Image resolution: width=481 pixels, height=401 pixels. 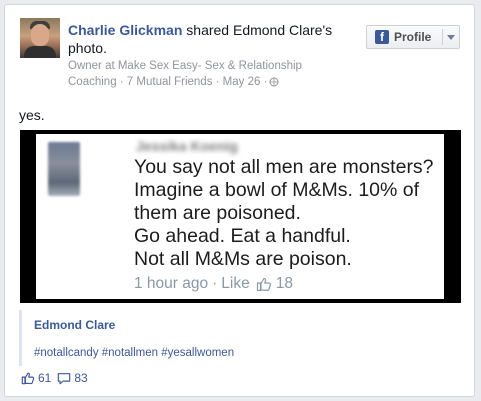 What do you see at coordinates (187, 146) in the screenshot?
I see `tweet-author-name: Jessika Koenig` at bounding box center [187, 146].